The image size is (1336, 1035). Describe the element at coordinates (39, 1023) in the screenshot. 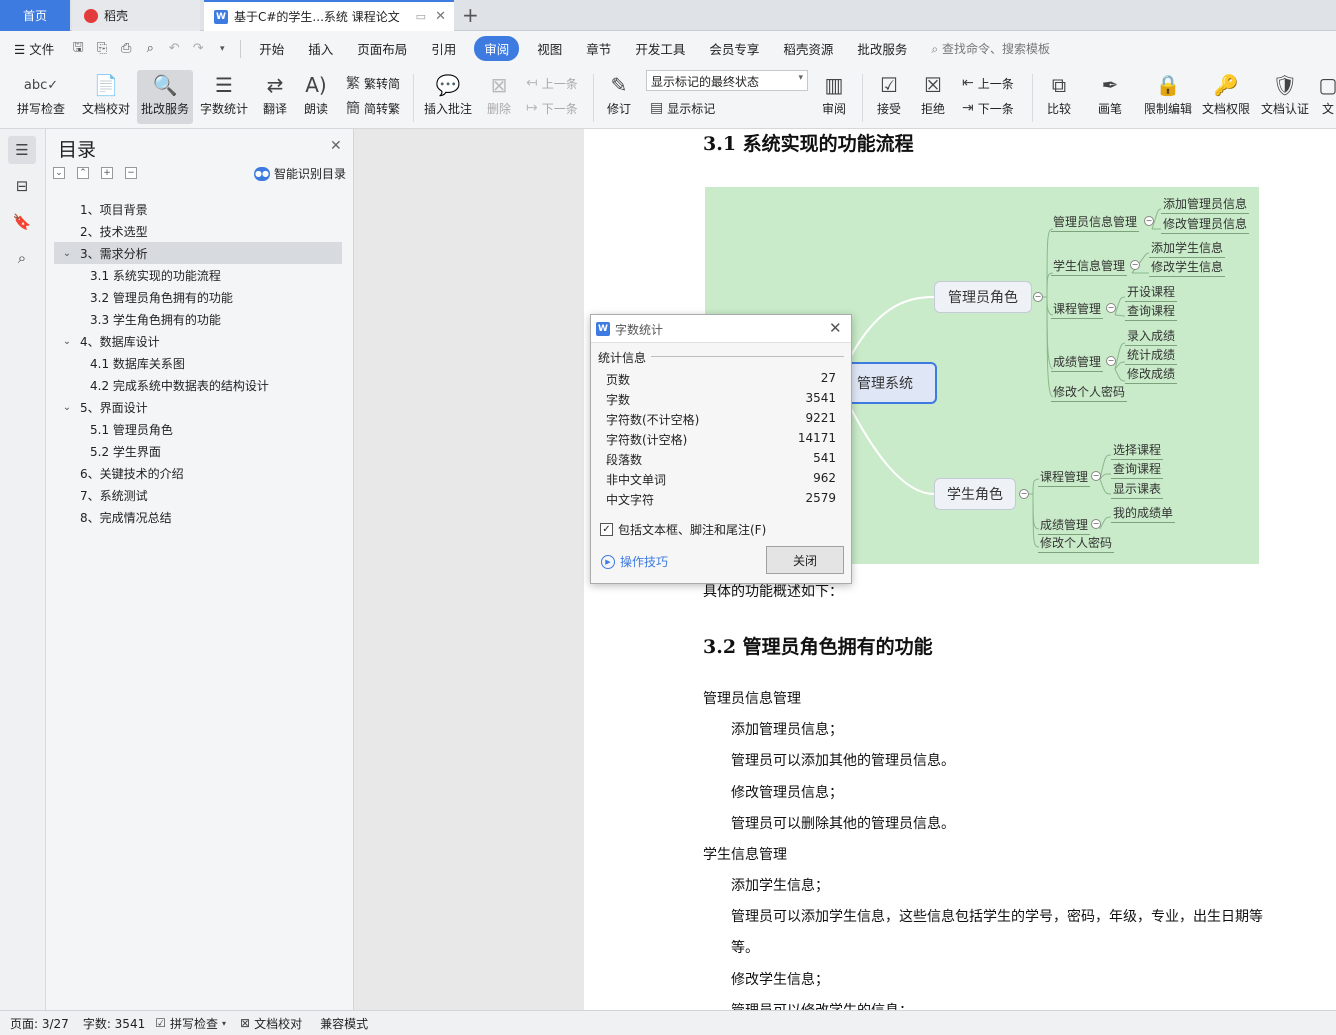

I see `page-indicator: 页面: 3/27` at that location.